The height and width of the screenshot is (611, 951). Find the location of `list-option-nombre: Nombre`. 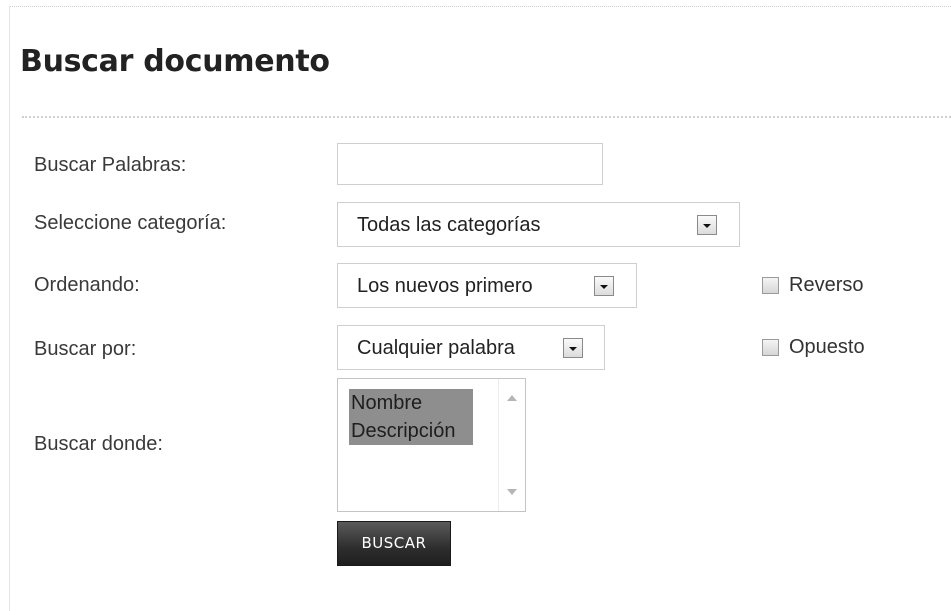

list-option-nombre: Nombre is located at coordinates (411, 403).